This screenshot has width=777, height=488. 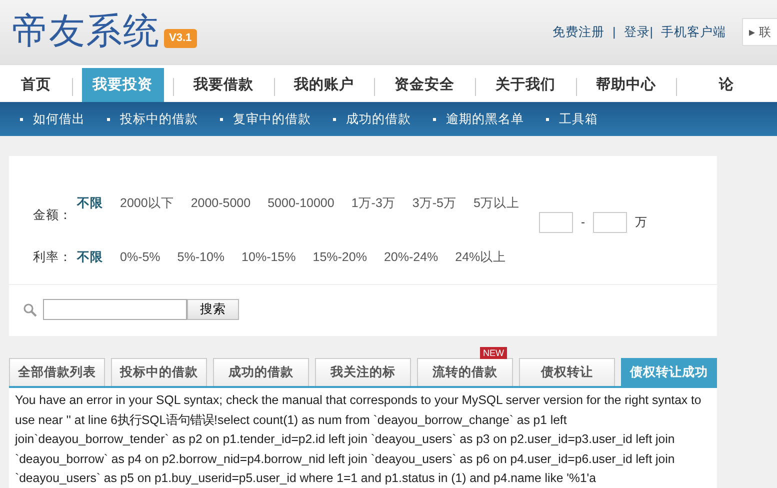 What do you see at coordinates (52, 257) in the screenshot?
I see `filter-label: 利率：` at bounding box center [52, 257].